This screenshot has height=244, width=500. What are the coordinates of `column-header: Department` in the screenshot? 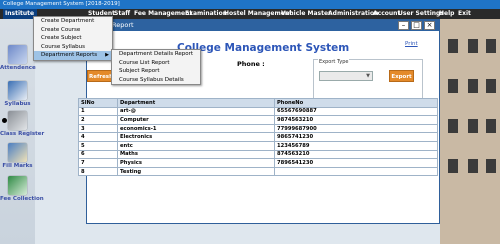 It's located at (196, 103).